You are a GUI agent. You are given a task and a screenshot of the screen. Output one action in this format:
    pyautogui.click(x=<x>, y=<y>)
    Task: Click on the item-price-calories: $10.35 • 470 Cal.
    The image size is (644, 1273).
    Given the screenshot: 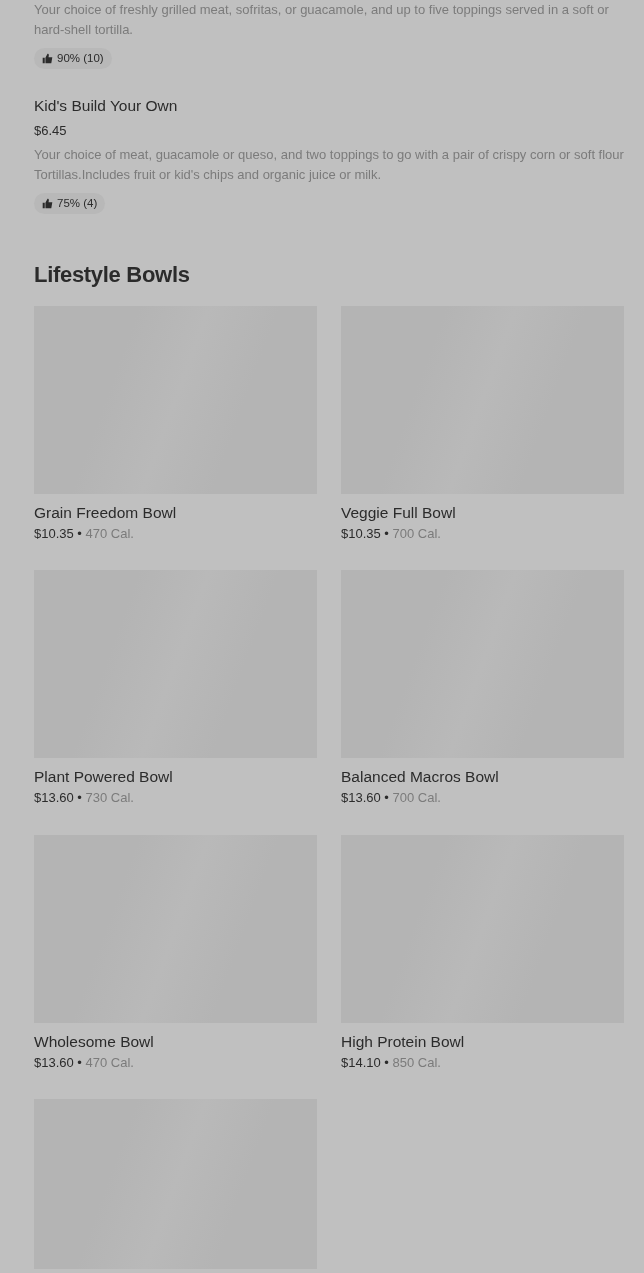 What is the action you would take?
    pyautogui.click(x=84, y=533)
    